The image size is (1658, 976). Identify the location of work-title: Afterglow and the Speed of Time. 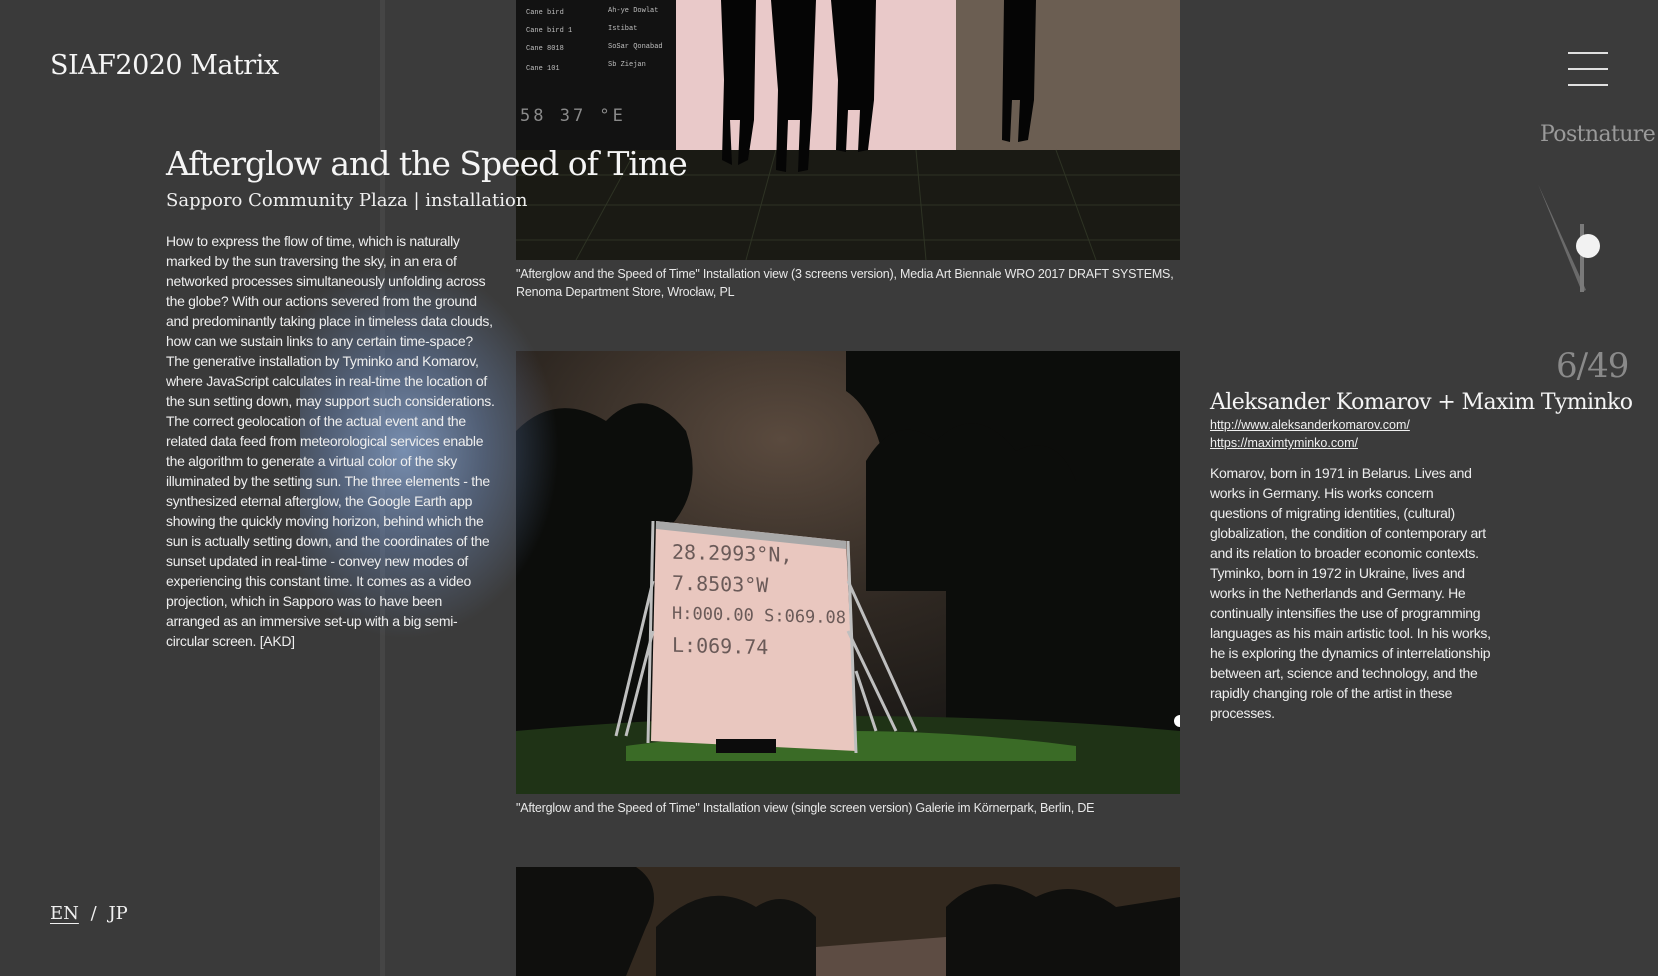
(427, 163).